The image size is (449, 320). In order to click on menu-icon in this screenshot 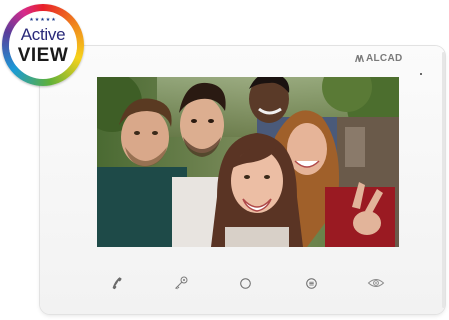, I will do `click(311, 283)`.